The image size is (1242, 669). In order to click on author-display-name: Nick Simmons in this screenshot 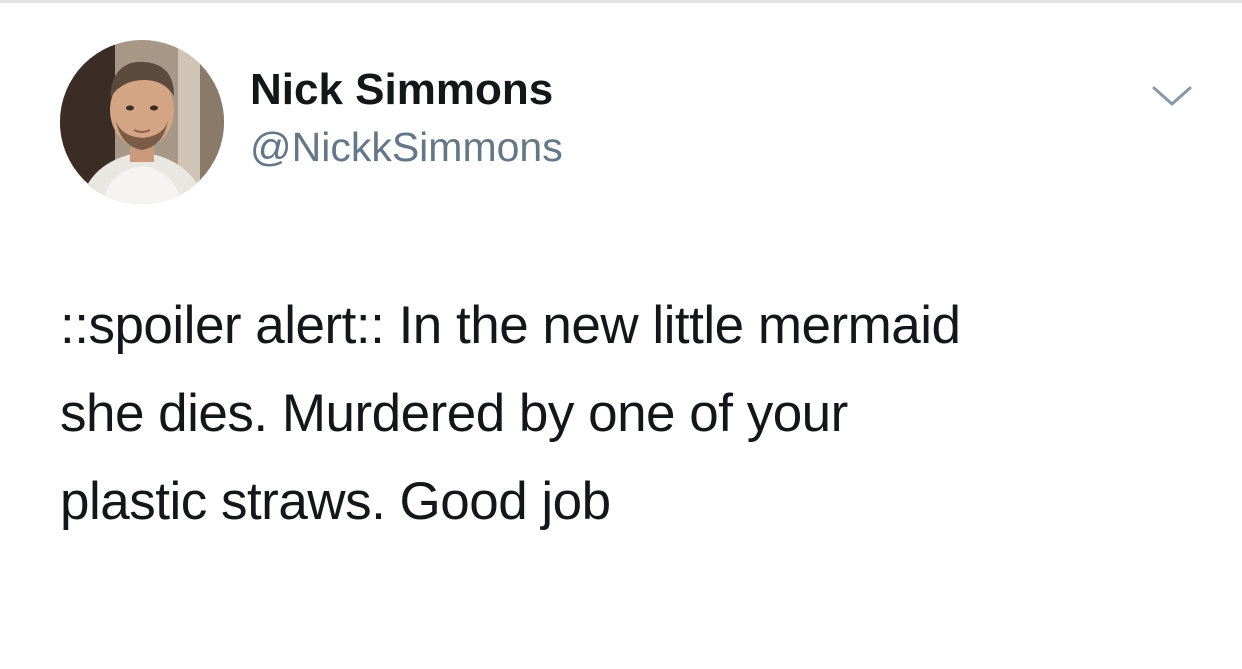, I will do `click(401, 90)`.